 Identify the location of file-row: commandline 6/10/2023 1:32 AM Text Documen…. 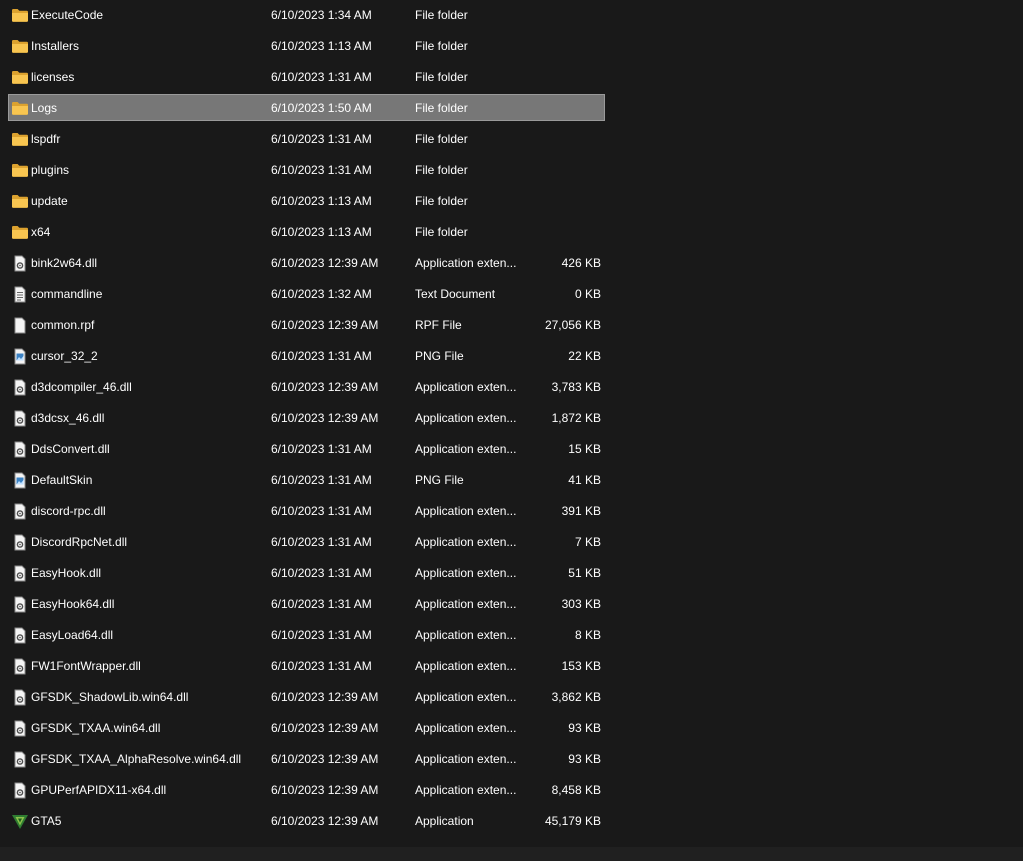
(306, 293).